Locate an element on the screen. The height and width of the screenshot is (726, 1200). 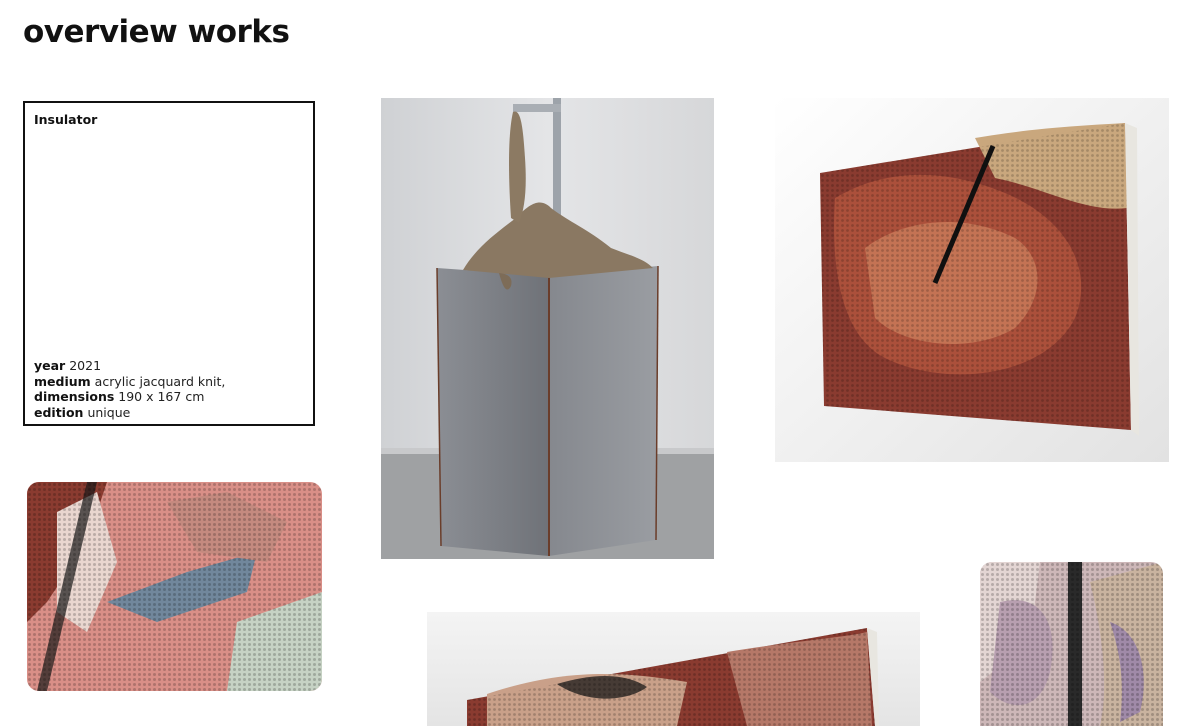
detail-dimensions: dimensions 190 x 167 cm is located at coordinates (119, 396).